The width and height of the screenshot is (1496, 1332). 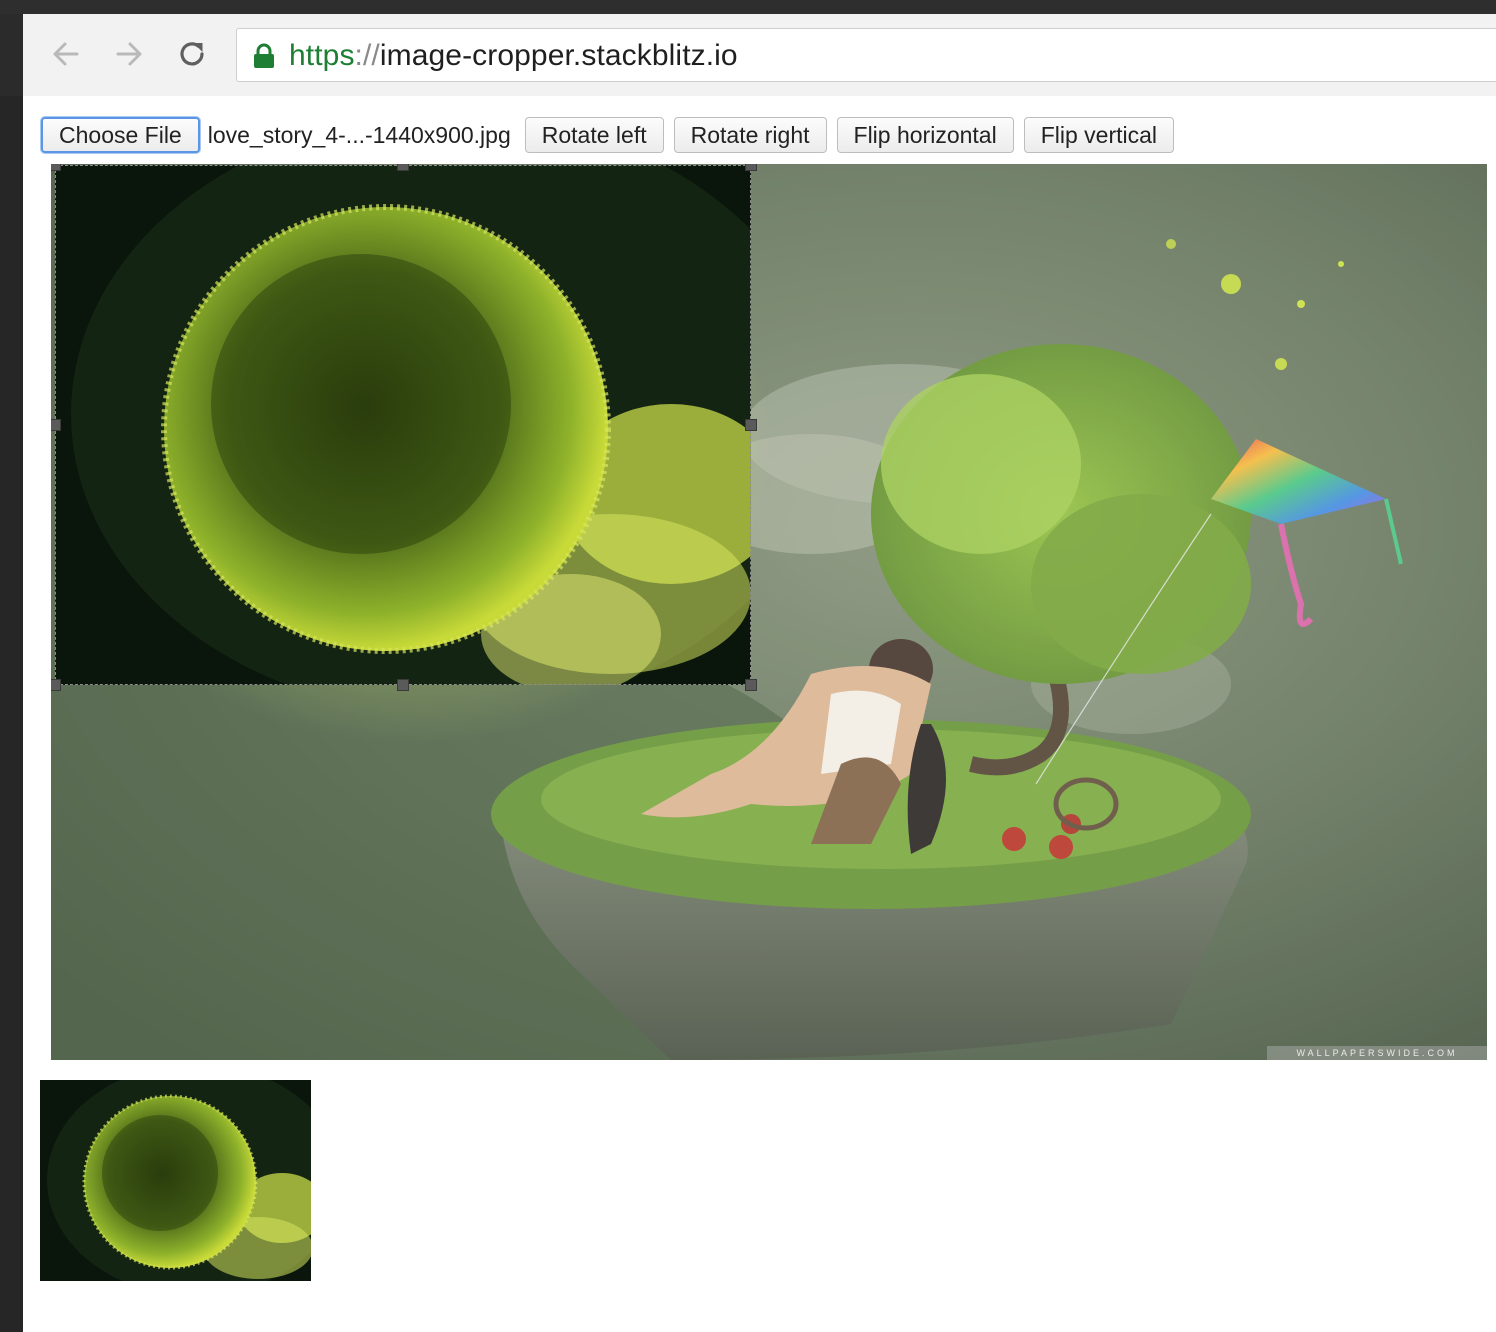 I want to click on rotate-right-button: Rotate right, so click(x=750, y=135).